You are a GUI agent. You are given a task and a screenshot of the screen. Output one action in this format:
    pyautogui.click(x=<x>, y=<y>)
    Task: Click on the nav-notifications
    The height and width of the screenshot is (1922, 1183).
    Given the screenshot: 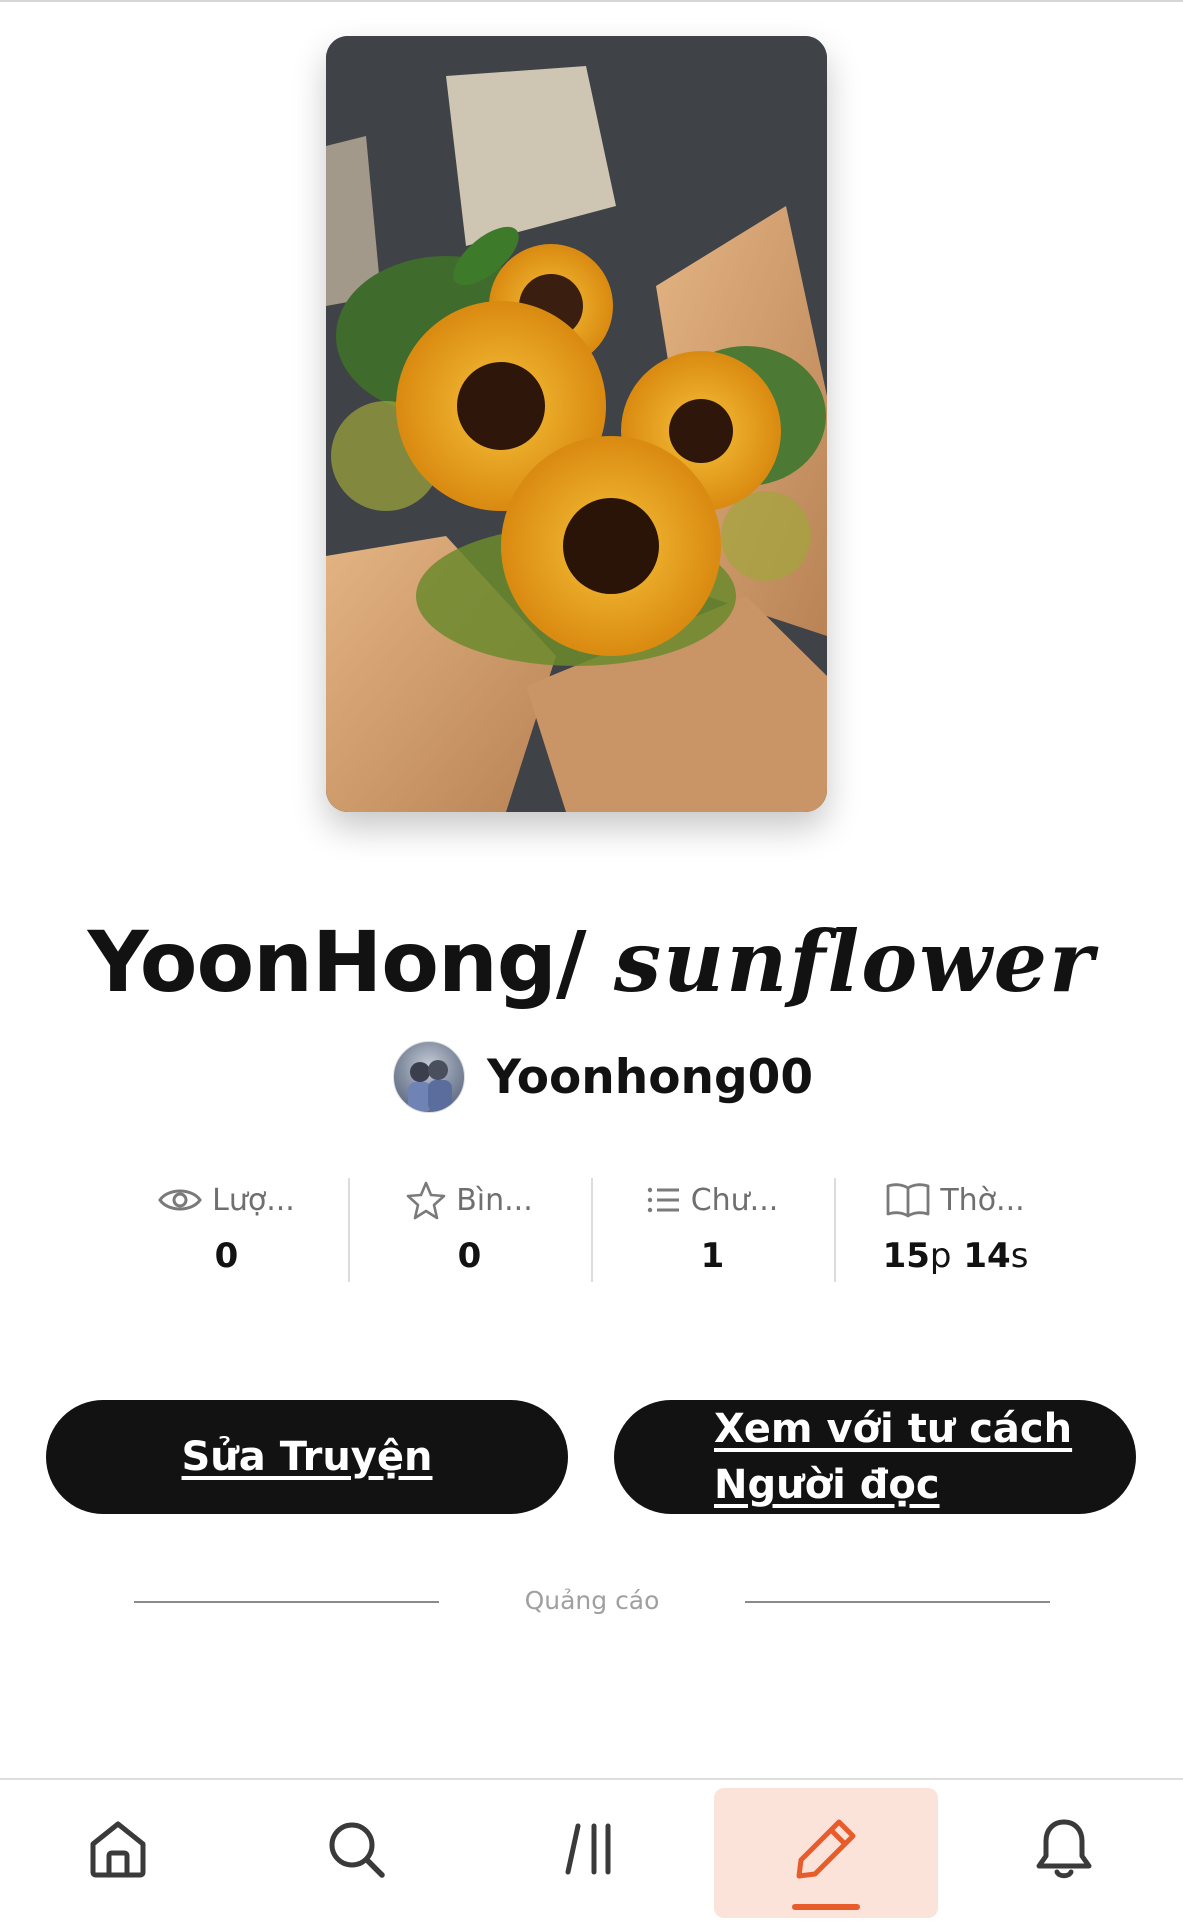 What is the action you would take?
    pyautogui.click(x=1064, y=1851)
    